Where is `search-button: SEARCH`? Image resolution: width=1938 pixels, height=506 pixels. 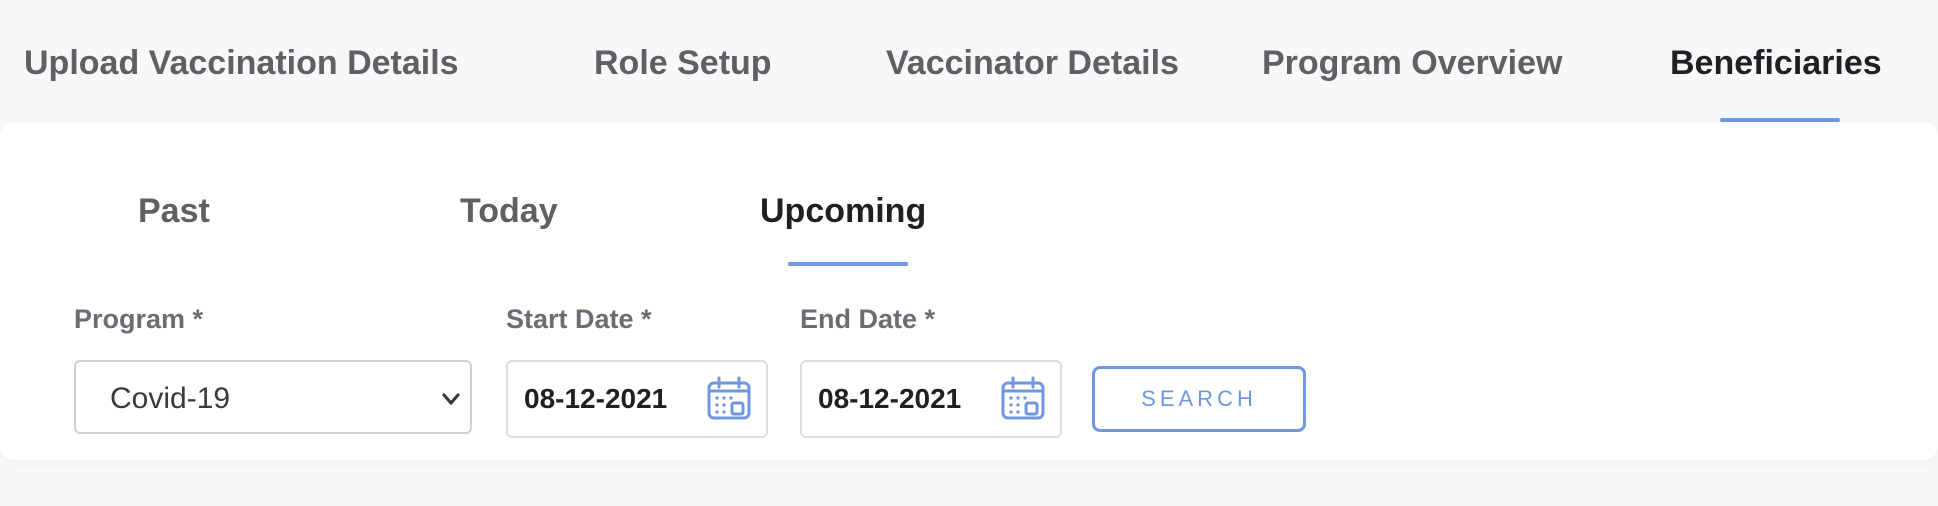
search-button: SEARCH is located at coordinates (1199, 399).